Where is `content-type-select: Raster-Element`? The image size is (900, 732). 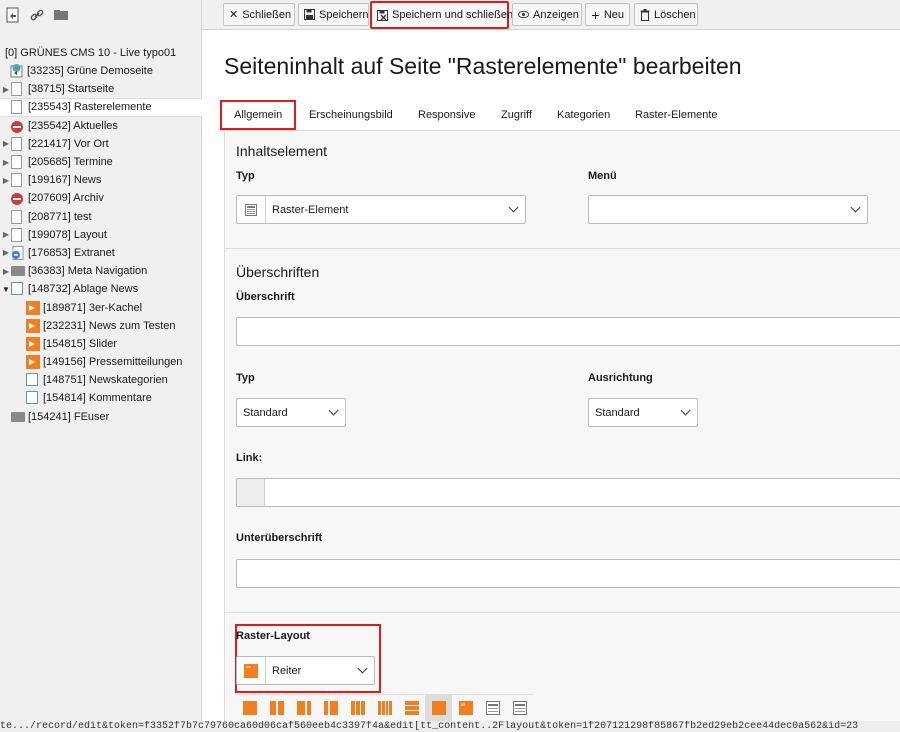 content-type-select: Raster-Element is located at coordinates (381, 209).